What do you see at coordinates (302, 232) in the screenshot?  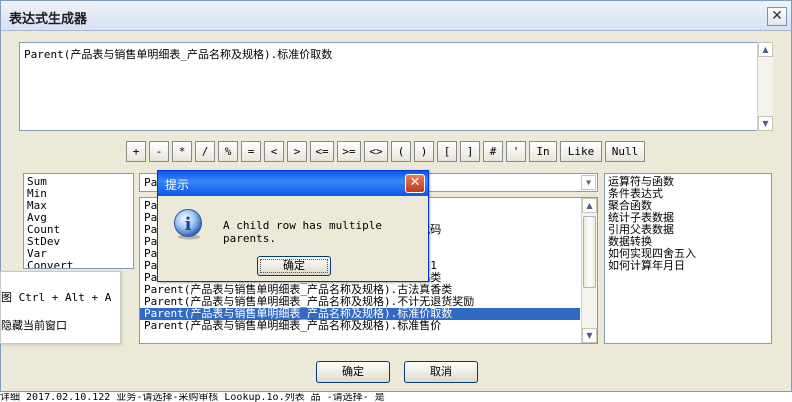 I see `alert-message: A child row has multiple parents.` at bounding box center [302, 232].